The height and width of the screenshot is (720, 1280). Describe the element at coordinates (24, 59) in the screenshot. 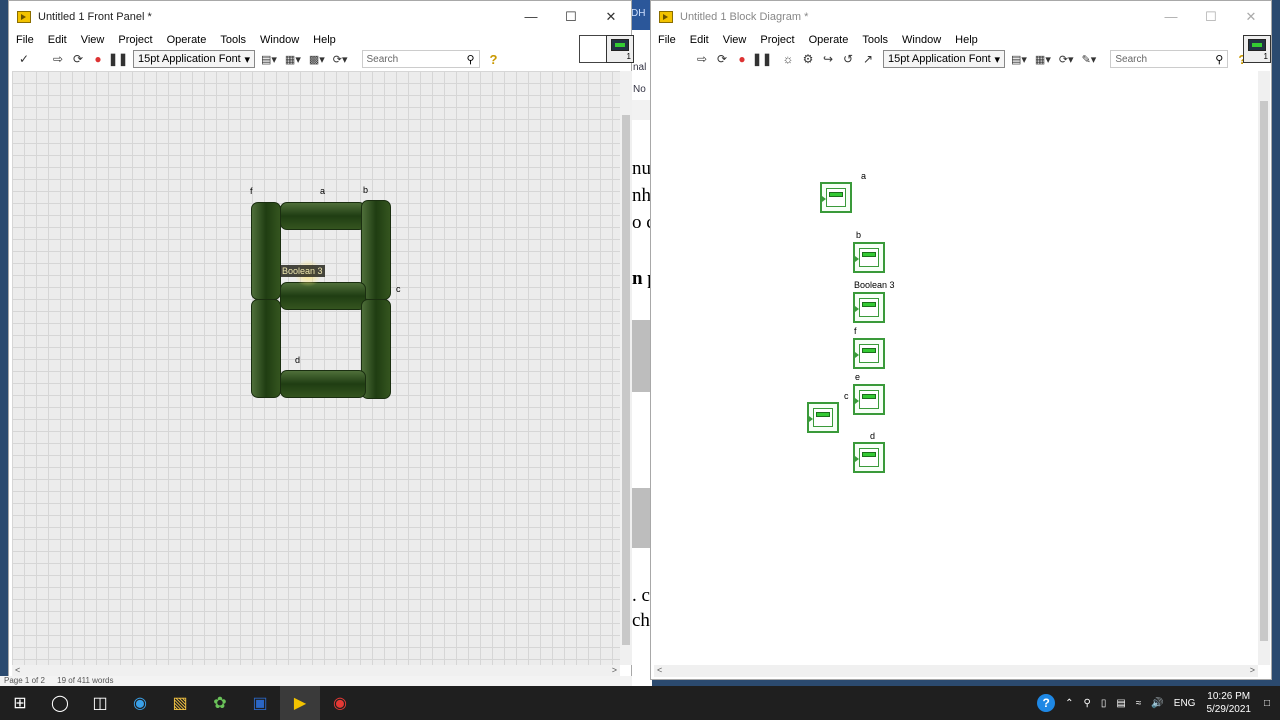

I see `checkmark-icon: ✓` at that location.